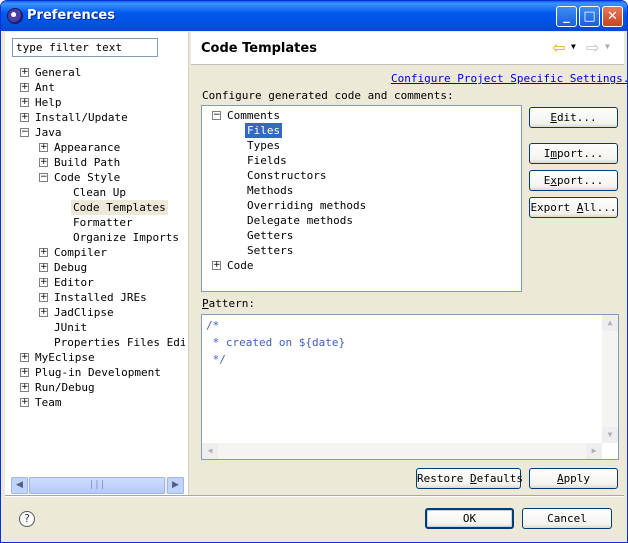 Image resolution: width=628 pixels, height=543 pixels. Describe the element at coordinates (95, 387) in the screenshot. I see `tree-item-run-debug: + Run/Debug` at that location.